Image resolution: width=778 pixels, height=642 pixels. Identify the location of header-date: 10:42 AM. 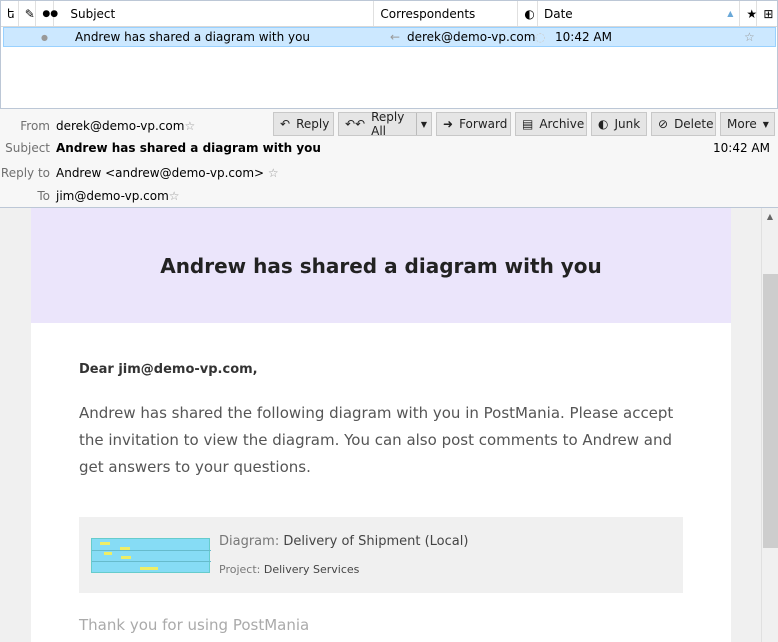
(741, 148).